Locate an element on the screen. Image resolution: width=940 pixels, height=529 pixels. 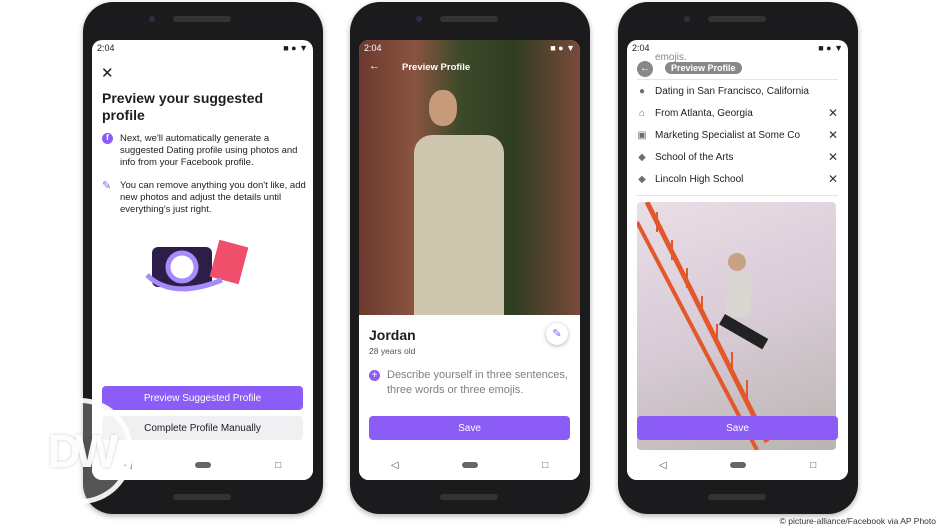
add-icon: + is located at coordinates (374, 375).